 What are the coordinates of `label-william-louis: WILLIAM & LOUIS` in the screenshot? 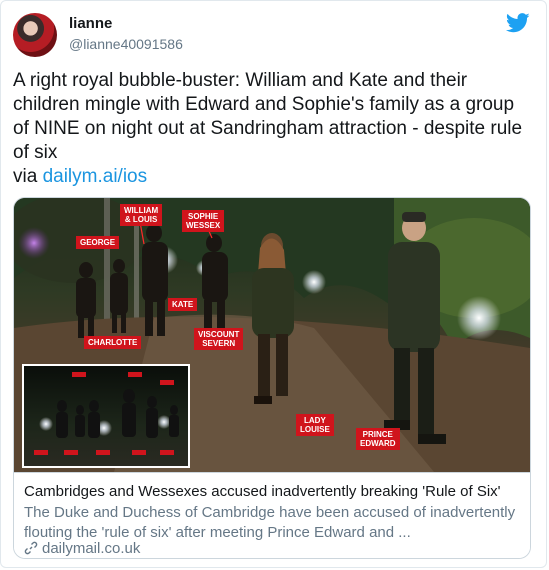 It's located at (141, 215).